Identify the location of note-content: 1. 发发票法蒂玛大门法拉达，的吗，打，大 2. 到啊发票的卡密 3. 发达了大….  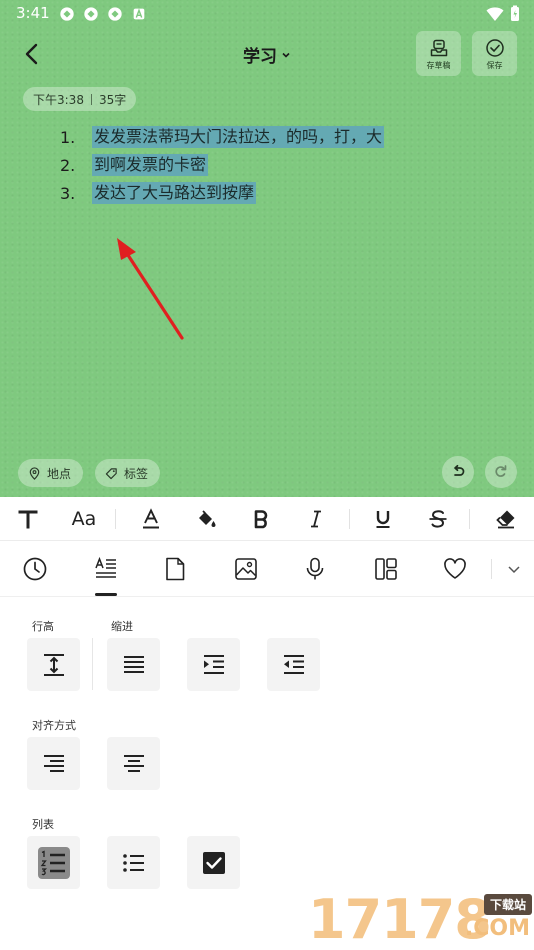
(222, 165).